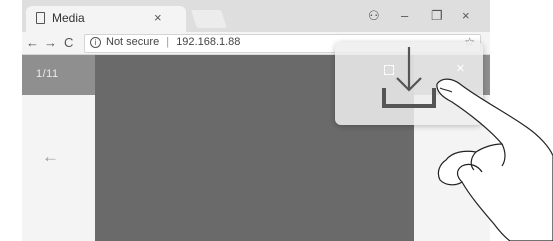  I want to click on maximize-button: ❐, so click(437, 16).